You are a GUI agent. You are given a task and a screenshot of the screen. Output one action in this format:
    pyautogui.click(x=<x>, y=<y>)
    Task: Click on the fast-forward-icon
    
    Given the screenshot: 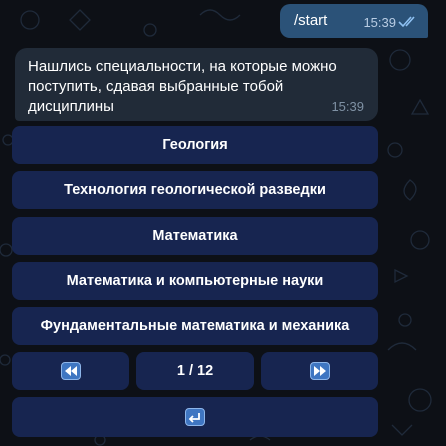 What is the action you would take?
    pyautogui.click(x=319, y=371)
    